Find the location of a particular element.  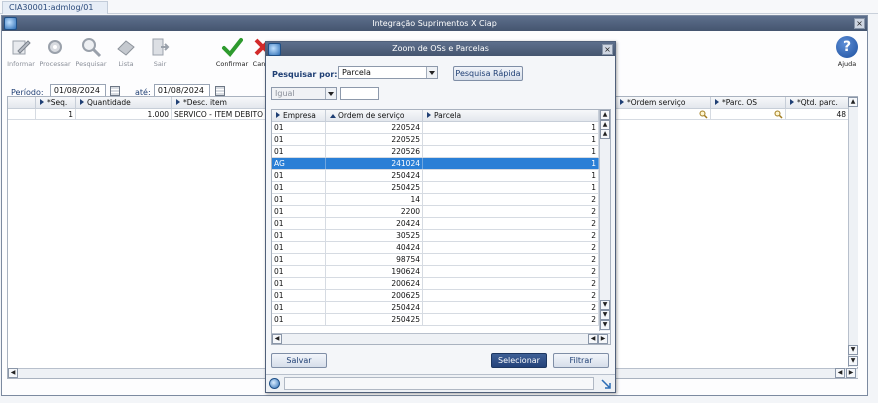

table-row: 01 2200 2 is located at coordinates (435, 212).